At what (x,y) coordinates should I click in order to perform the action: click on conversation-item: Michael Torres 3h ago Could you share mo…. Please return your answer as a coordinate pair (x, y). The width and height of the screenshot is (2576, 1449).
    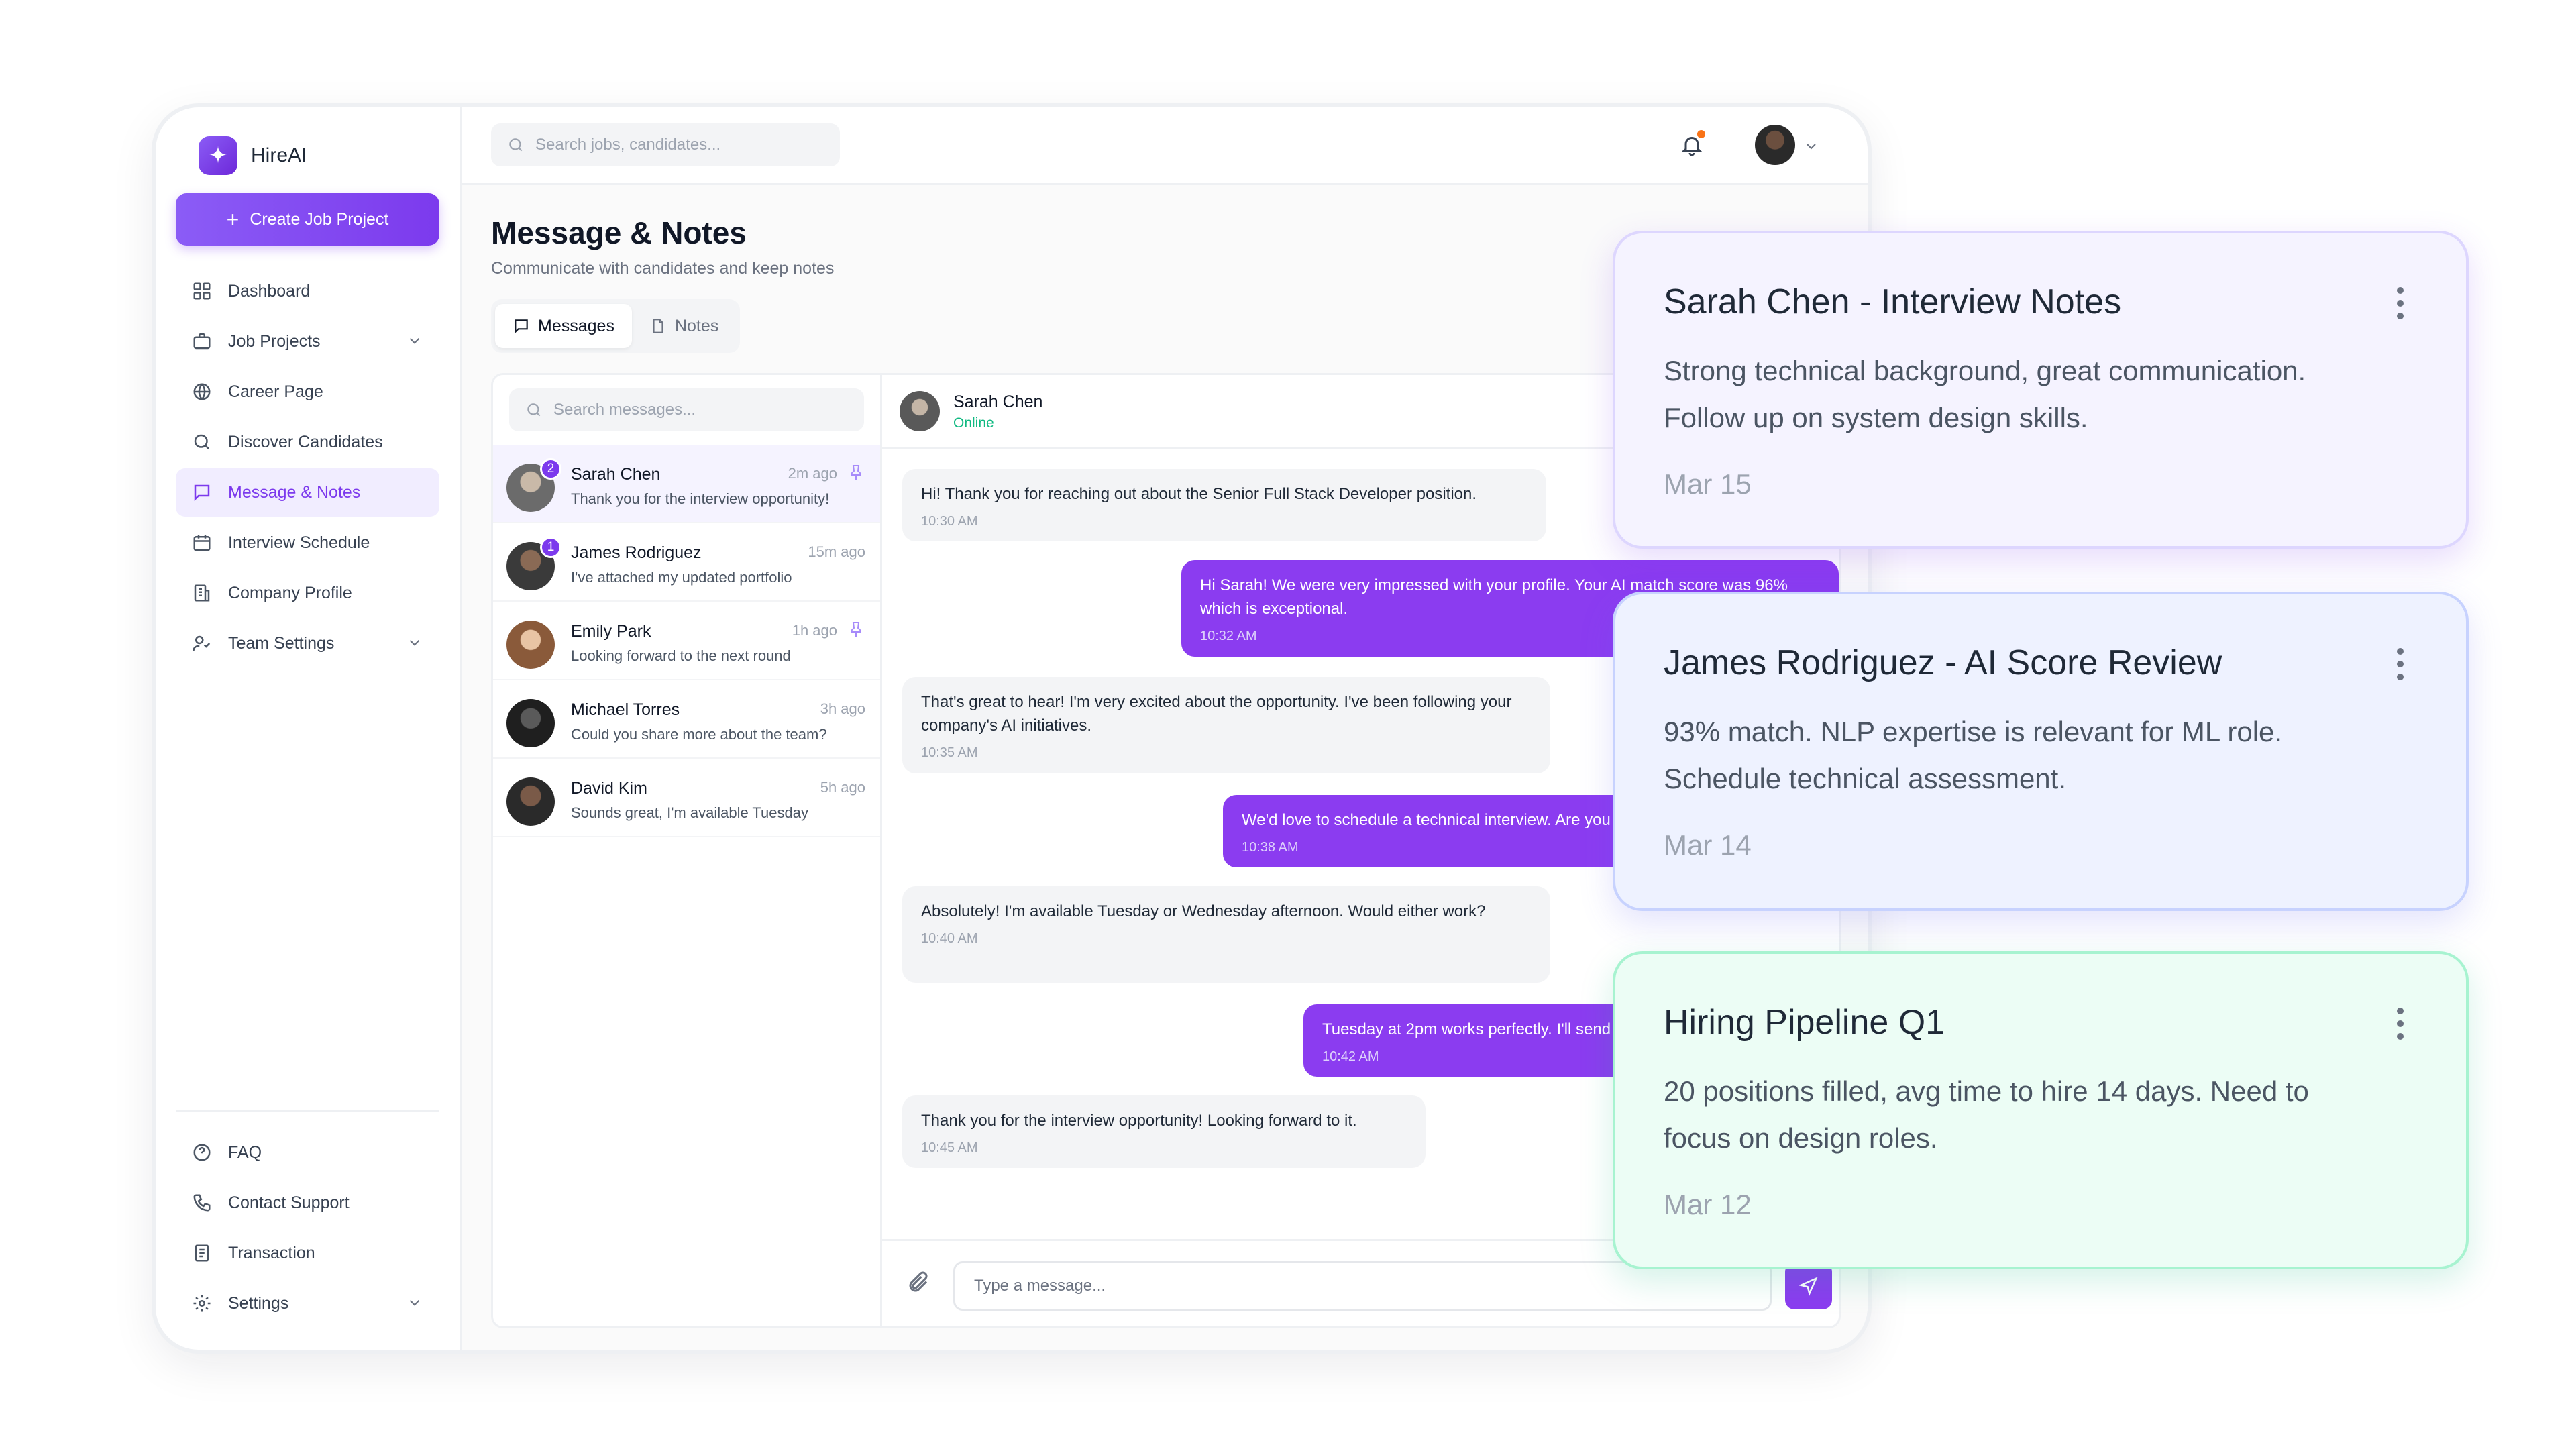
    Looking at the image, I should click on (686, 719).